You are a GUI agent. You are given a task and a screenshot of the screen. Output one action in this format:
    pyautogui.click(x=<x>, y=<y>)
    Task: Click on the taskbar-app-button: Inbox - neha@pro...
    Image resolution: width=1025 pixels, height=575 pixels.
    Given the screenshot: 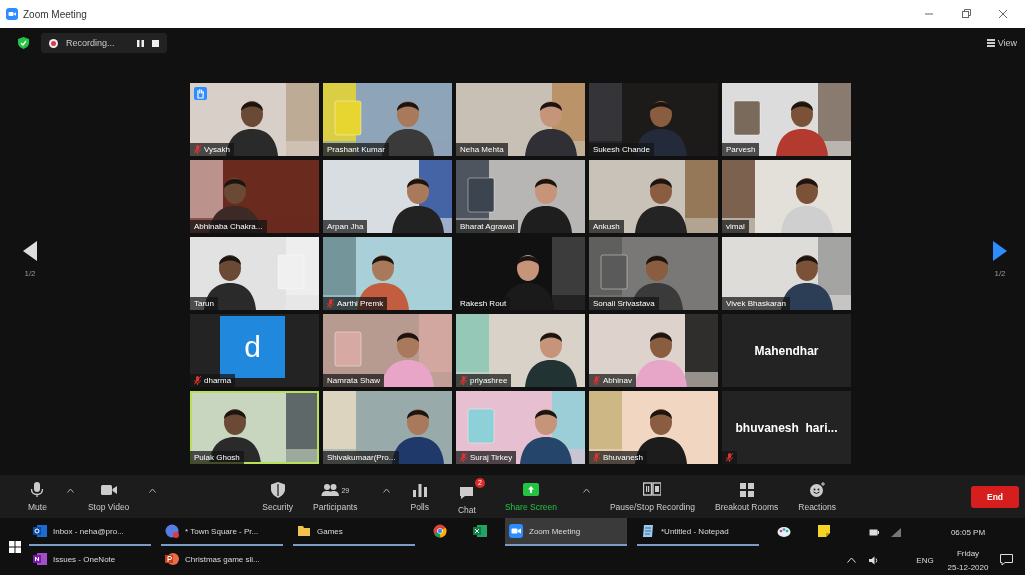 What is the action you would take?
    pyautogui.click(x=90, y=532)
    